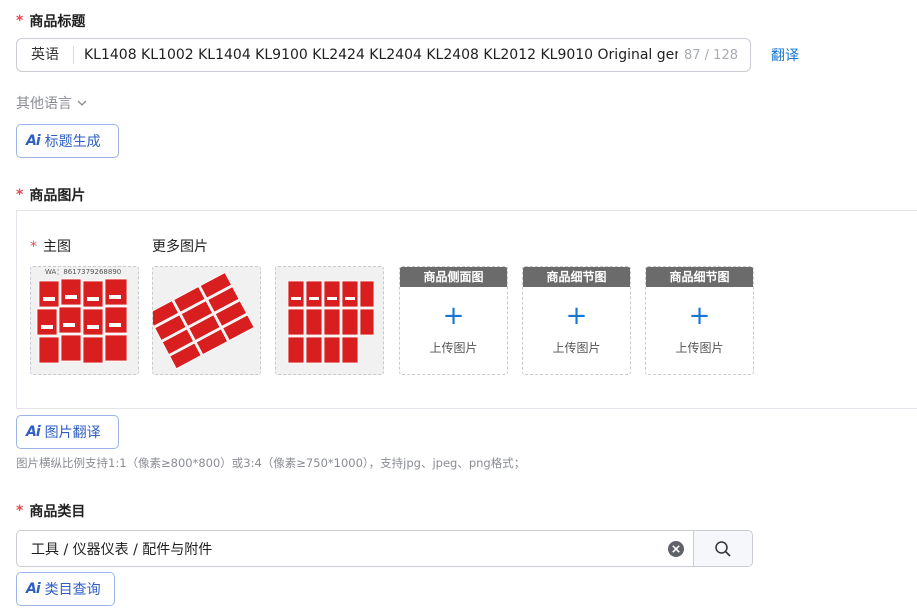 This screenshot has height=613, width=917. Describe the element at coordinates (72, 590) in the screenshot. I see `category-query-label: 类目查询` at that location.